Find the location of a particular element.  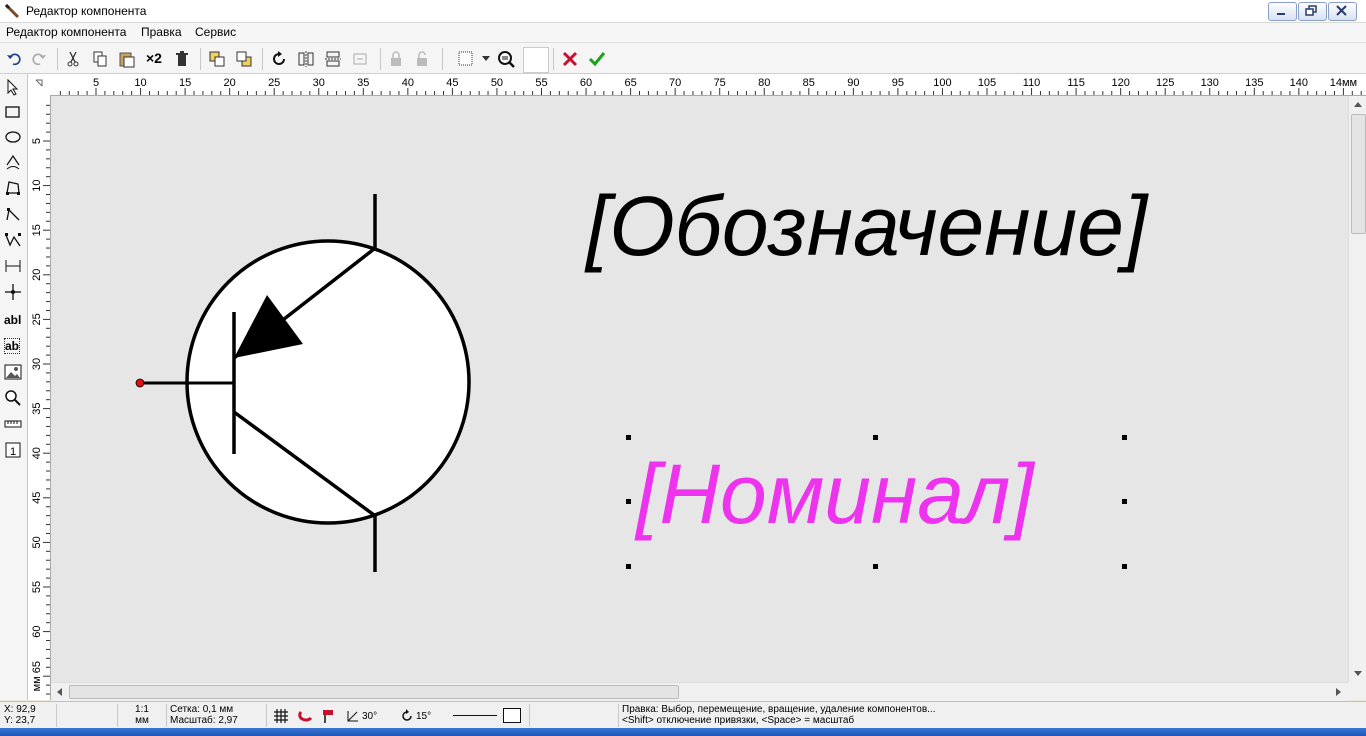

text-frame-tool-icon: ab is located at coordinates (12, 346).